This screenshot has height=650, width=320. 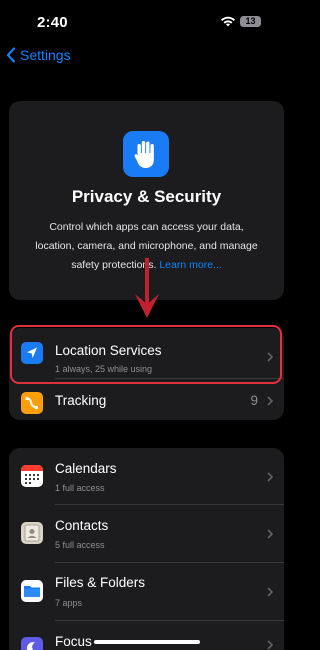 I want to click on moon-icon, so click(x=32, y=643).